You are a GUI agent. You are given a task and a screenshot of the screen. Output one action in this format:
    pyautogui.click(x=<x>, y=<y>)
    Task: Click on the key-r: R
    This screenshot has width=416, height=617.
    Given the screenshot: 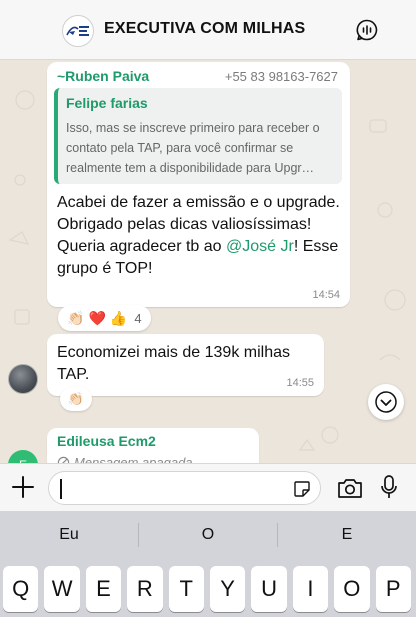 What is the action you would take?
    pyautogui.click(x=145, y=589)
    